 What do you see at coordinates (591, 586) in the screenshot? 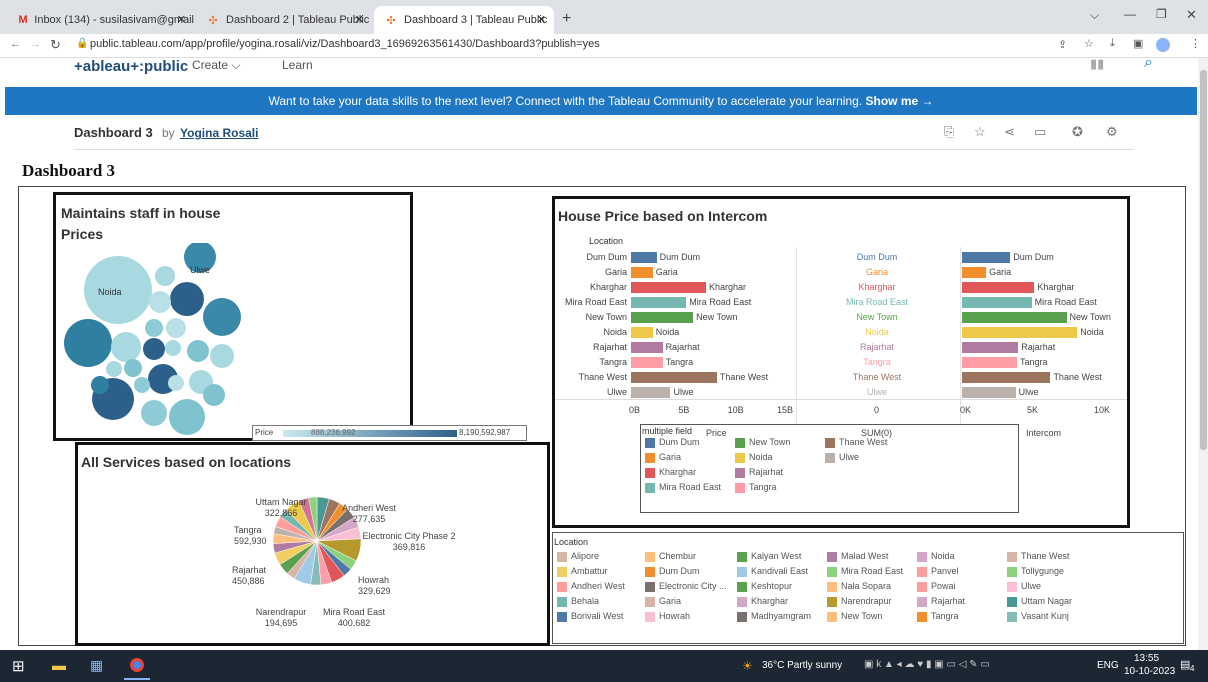
I see `legend-item: Andheri West` at bounding box center [591, 586].